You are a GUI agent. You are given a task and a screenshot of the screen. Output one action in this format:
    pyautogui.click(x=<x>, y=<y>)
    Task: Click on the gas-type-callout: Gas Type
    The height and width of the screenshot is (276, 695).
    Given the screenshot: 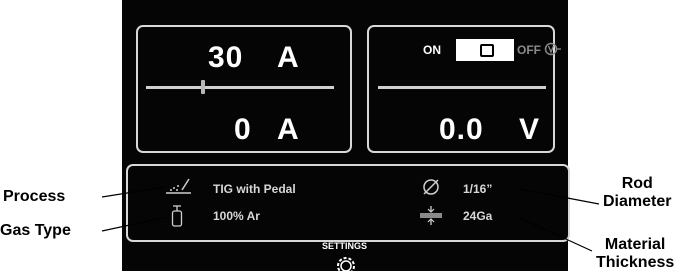 What is the action you would take?
    pyautogui.click(x=35, y=230)
    